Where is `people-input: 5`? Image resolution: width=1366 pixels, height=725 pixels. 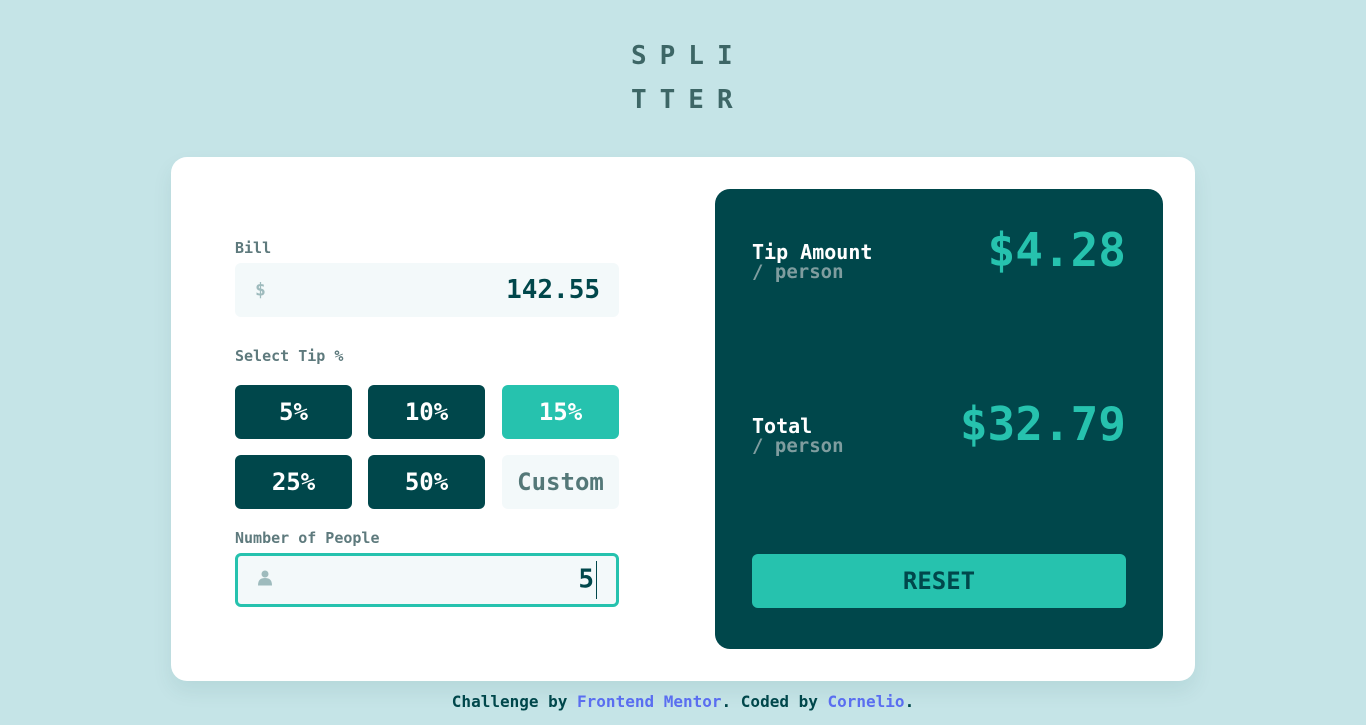
people-input: 5 is located at coordinates (427, 580).